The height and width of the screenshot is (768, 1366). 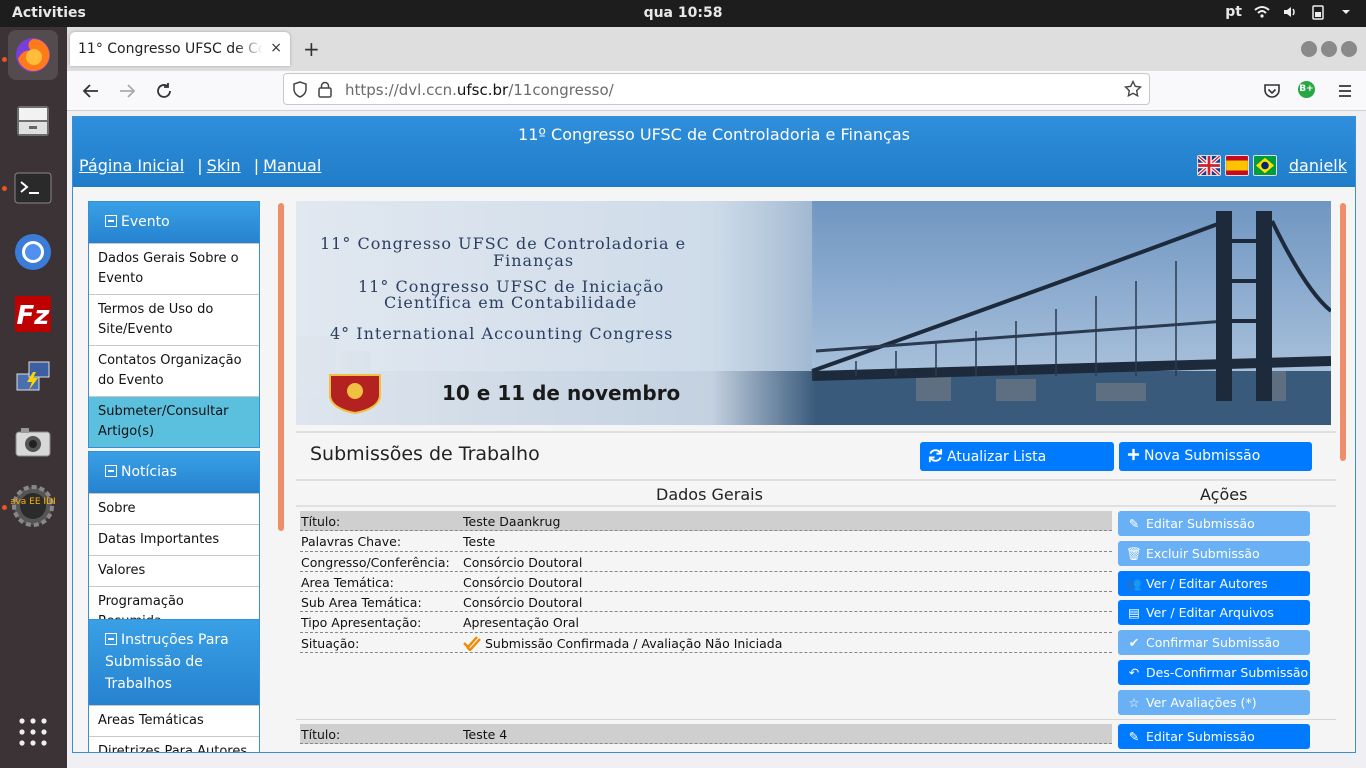 What do you see at coordinates (1262, 12) in the screenshot?
I see `wifi-icon` at bounding box center [1262, 12].